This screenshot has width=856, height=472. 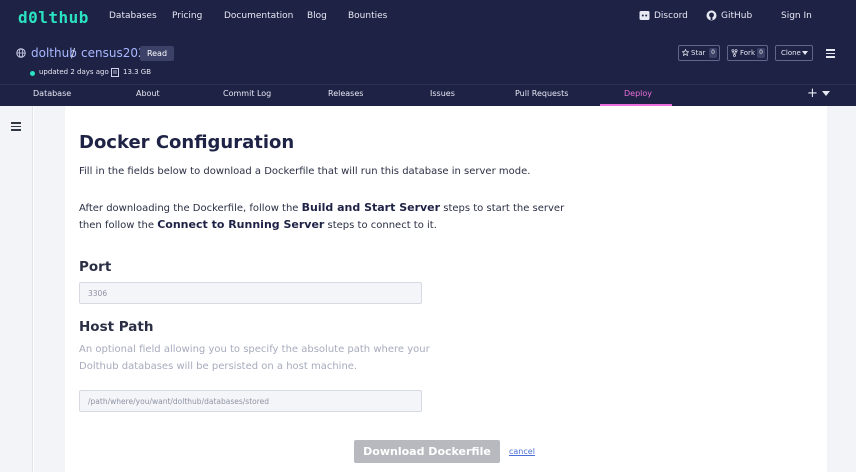 What do you see at coordinates (442, 93) in the screenshot?
I see `tab-issues: Issues` at bounding box center [442, 93].